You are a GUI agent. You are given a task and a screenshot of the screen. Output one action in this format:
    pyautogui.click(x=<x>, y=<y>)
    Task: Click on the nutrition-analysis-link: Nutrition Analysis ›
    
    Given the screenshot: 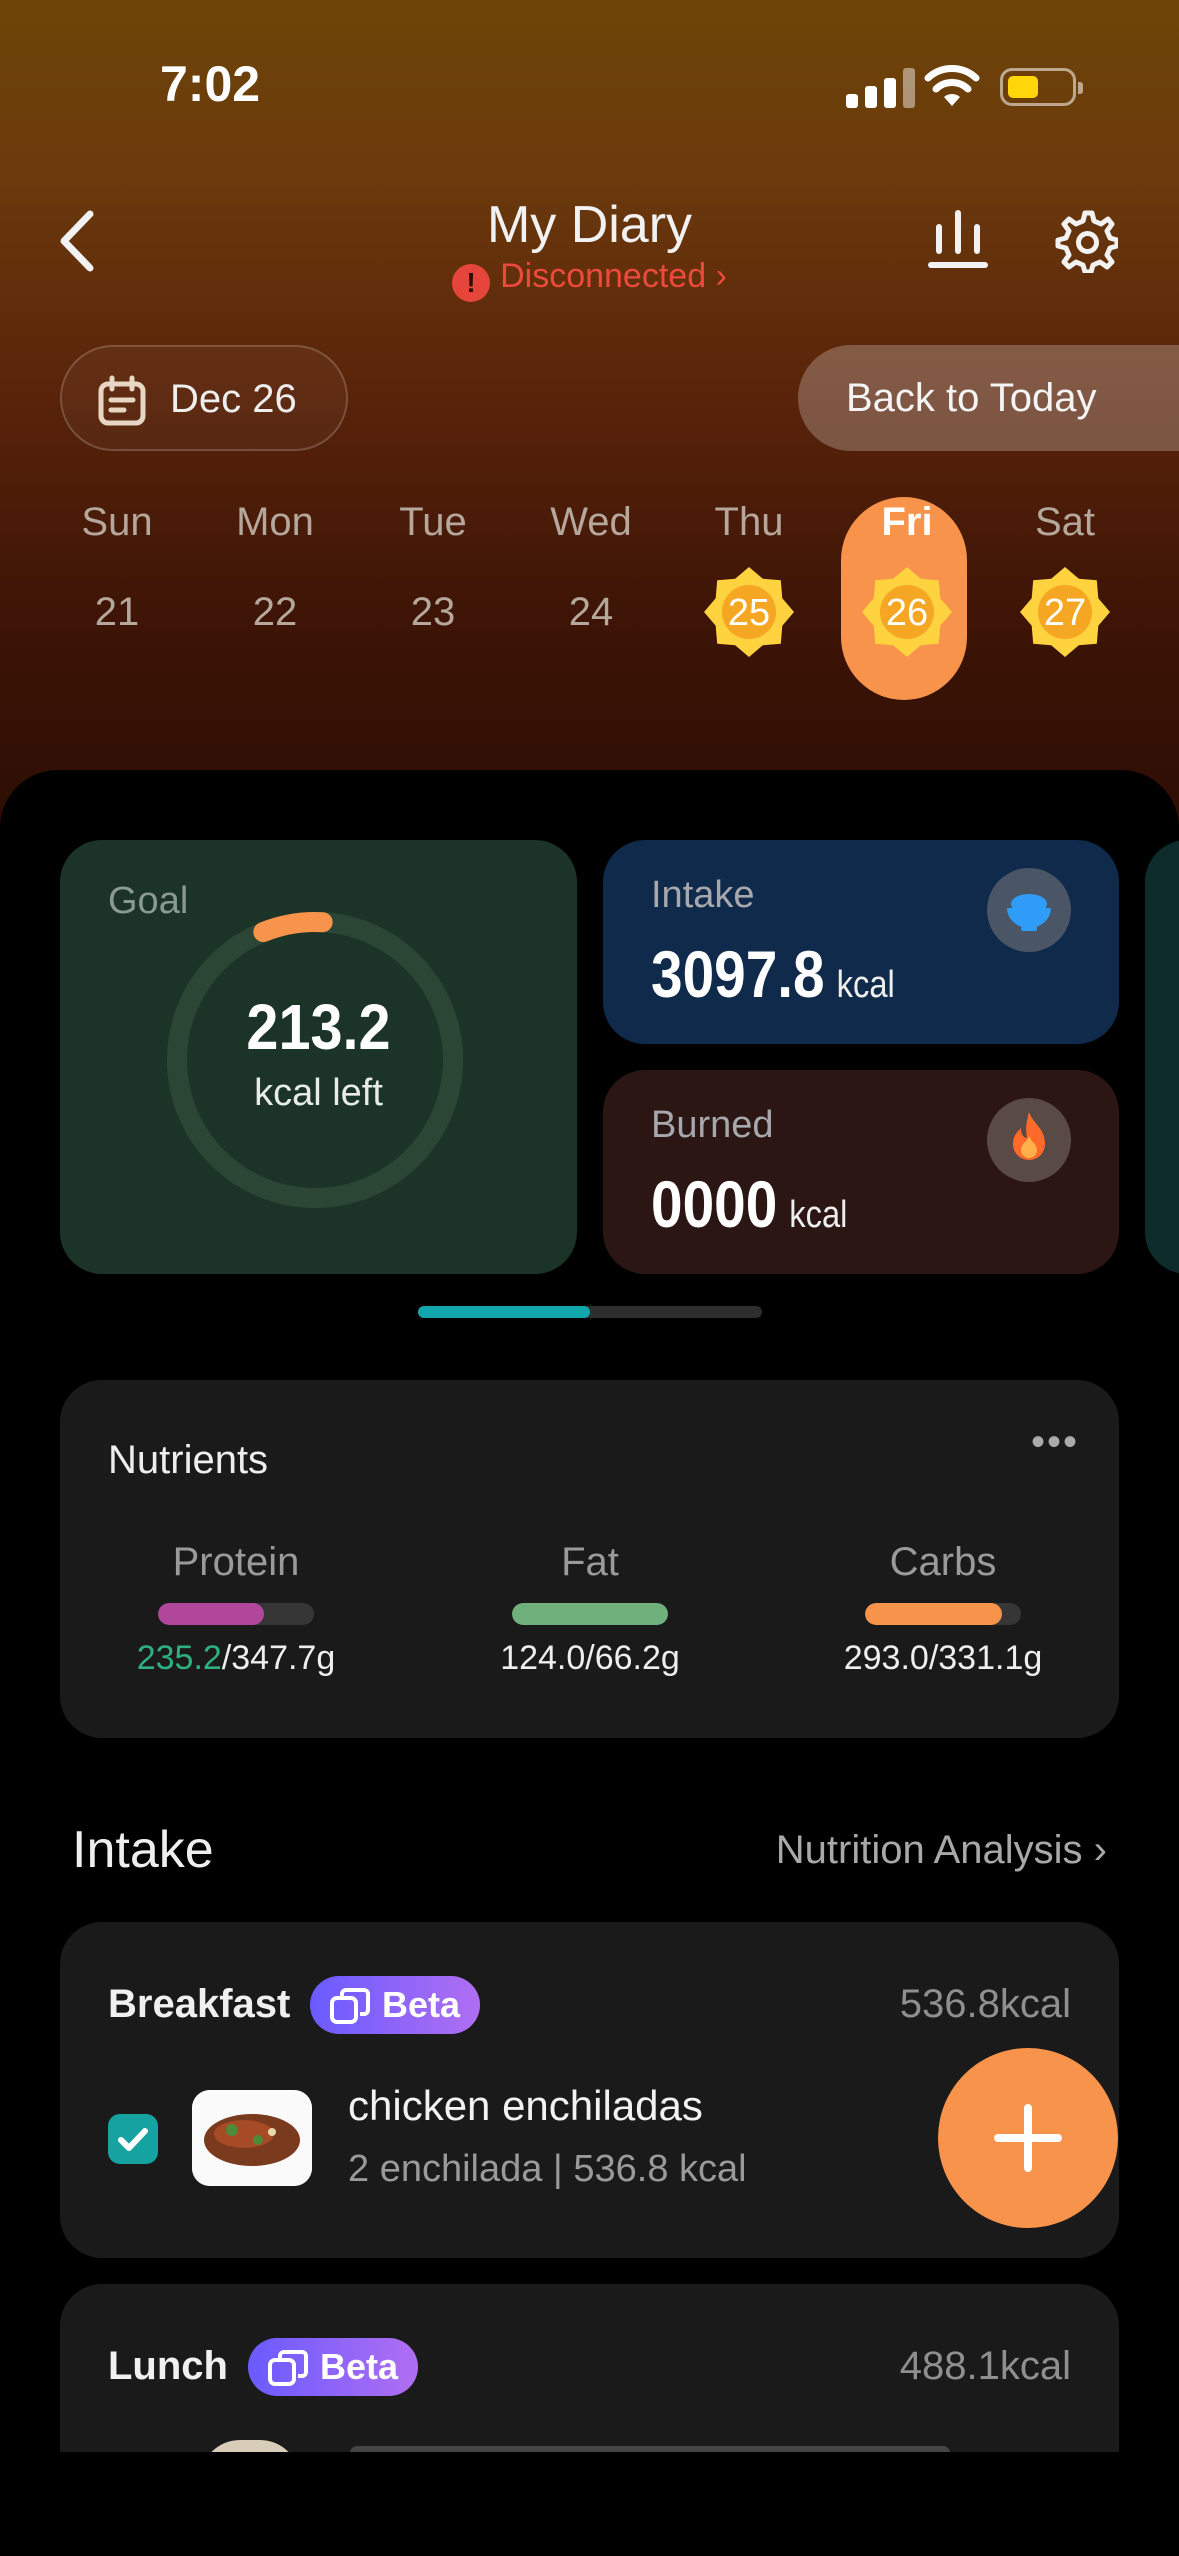 What is the action you would take?
    pyautogui.click(x=941, y=1850)
    